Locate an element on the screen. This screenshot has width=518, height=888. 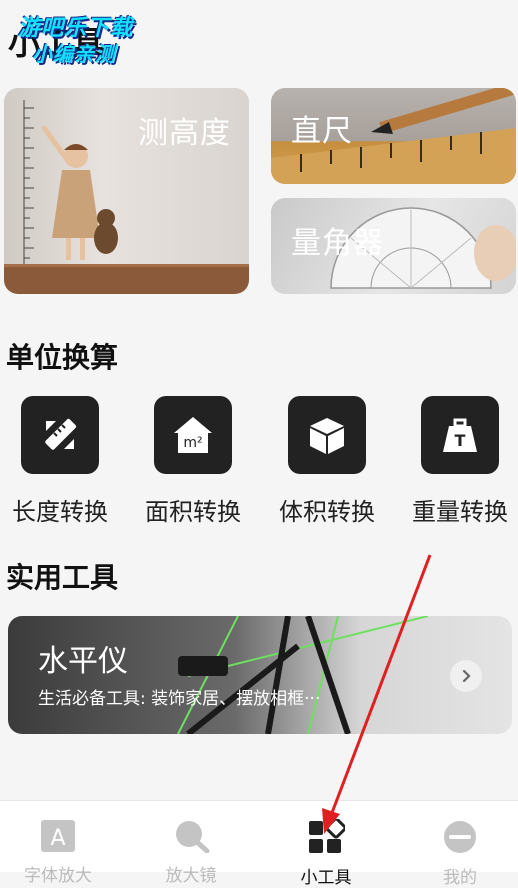
tab-profile: 我的 is located at coordinates (460, 853).